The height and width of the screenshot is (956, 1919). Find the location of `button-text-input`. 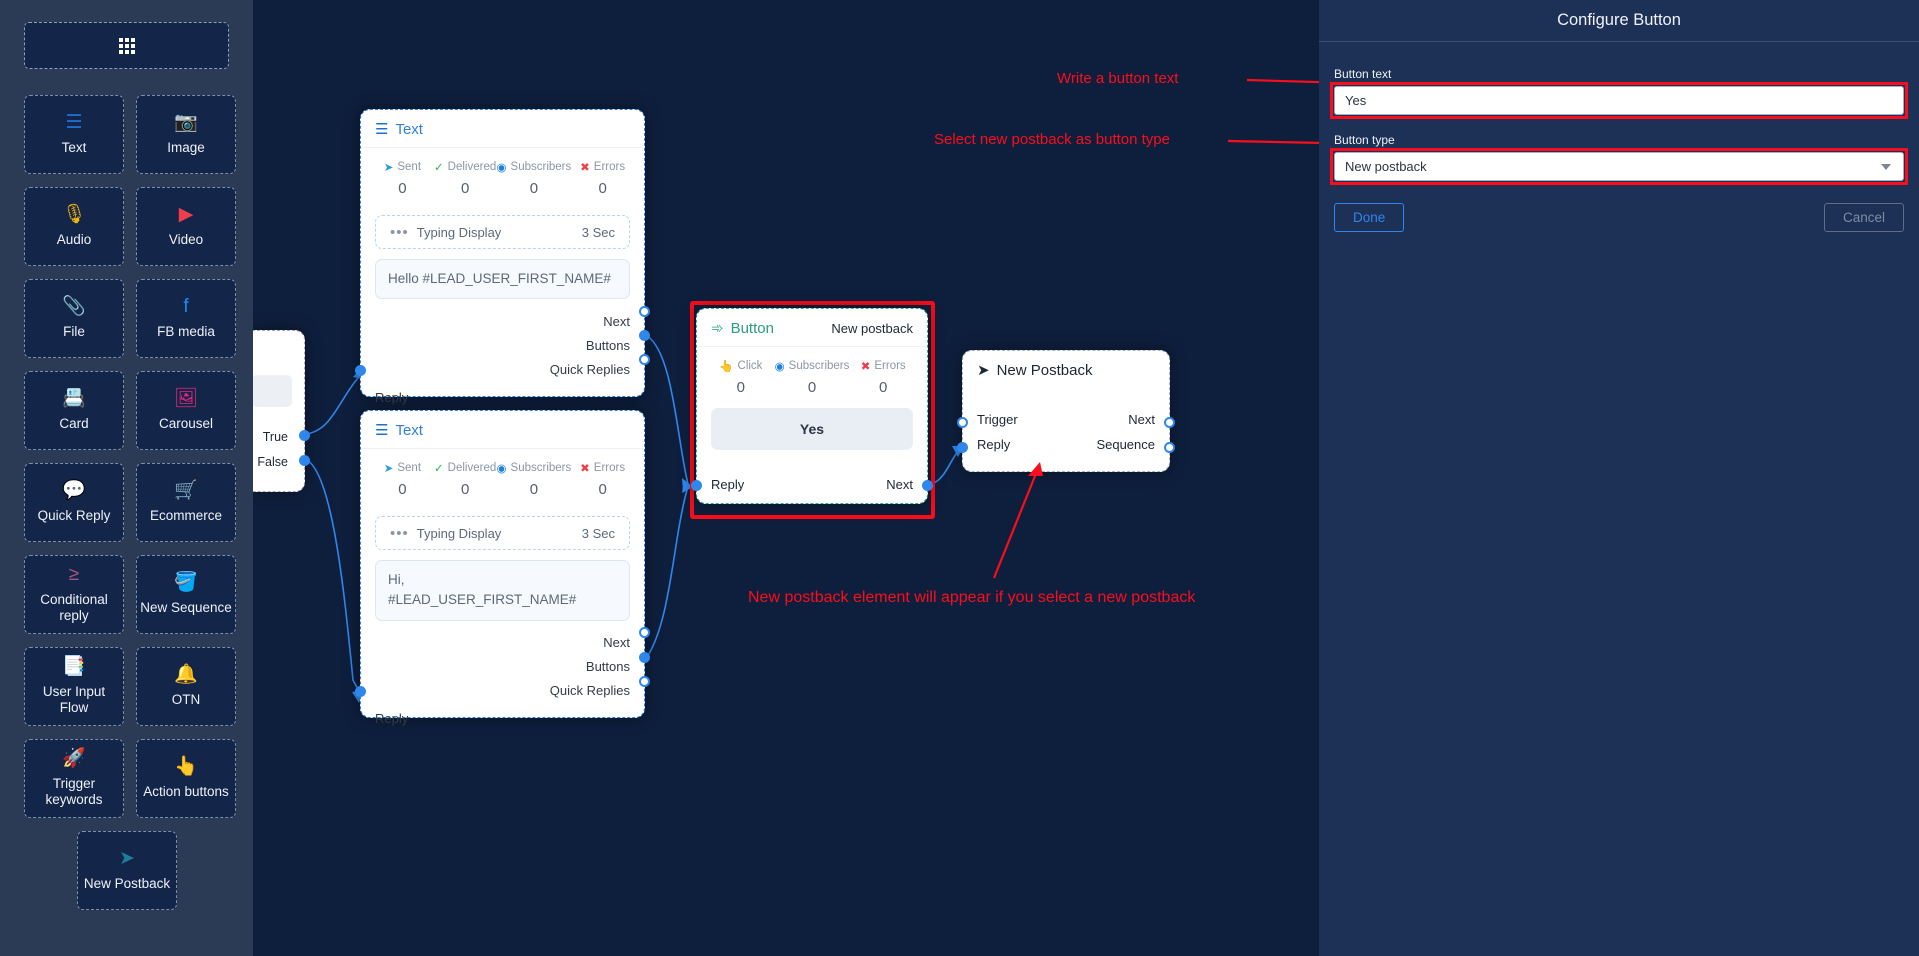

button-text-input is located at coordinates (1619, 100).